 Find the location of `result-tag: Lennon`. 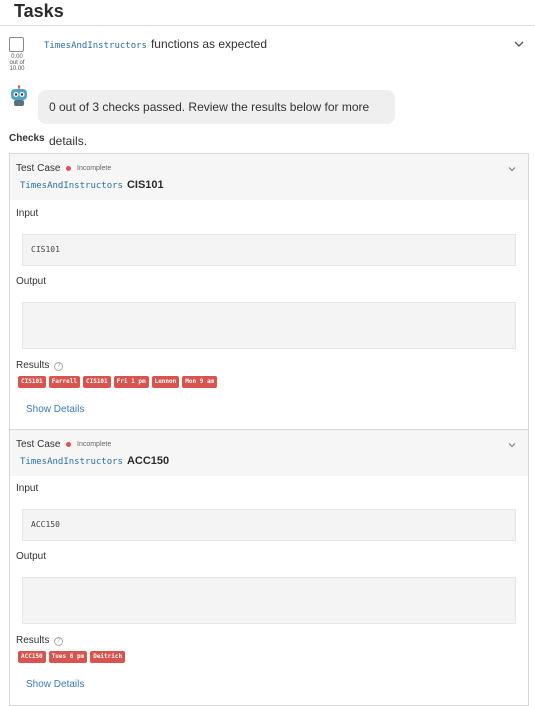

result-tag: Lennon is located at coordinates (165, 382).